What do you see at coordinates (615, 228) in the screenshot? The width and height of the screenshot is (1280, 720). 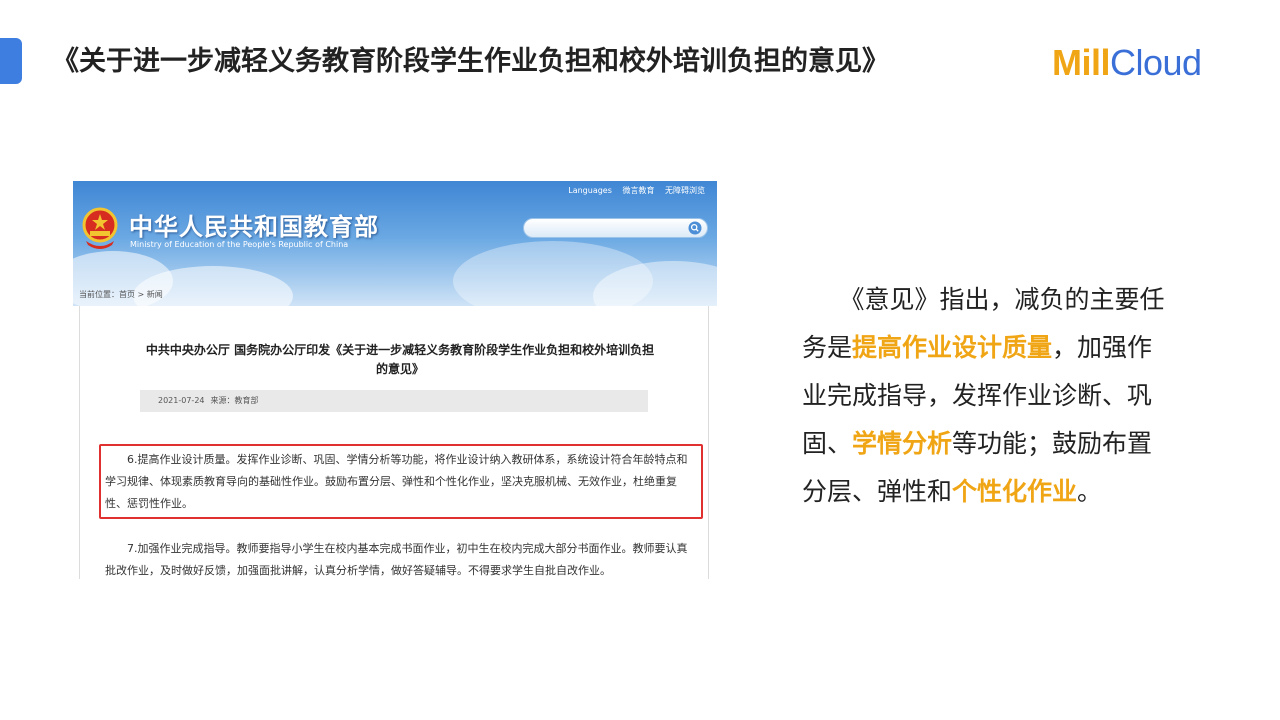 I see `site-search-input` at bounding box center [615, 228].